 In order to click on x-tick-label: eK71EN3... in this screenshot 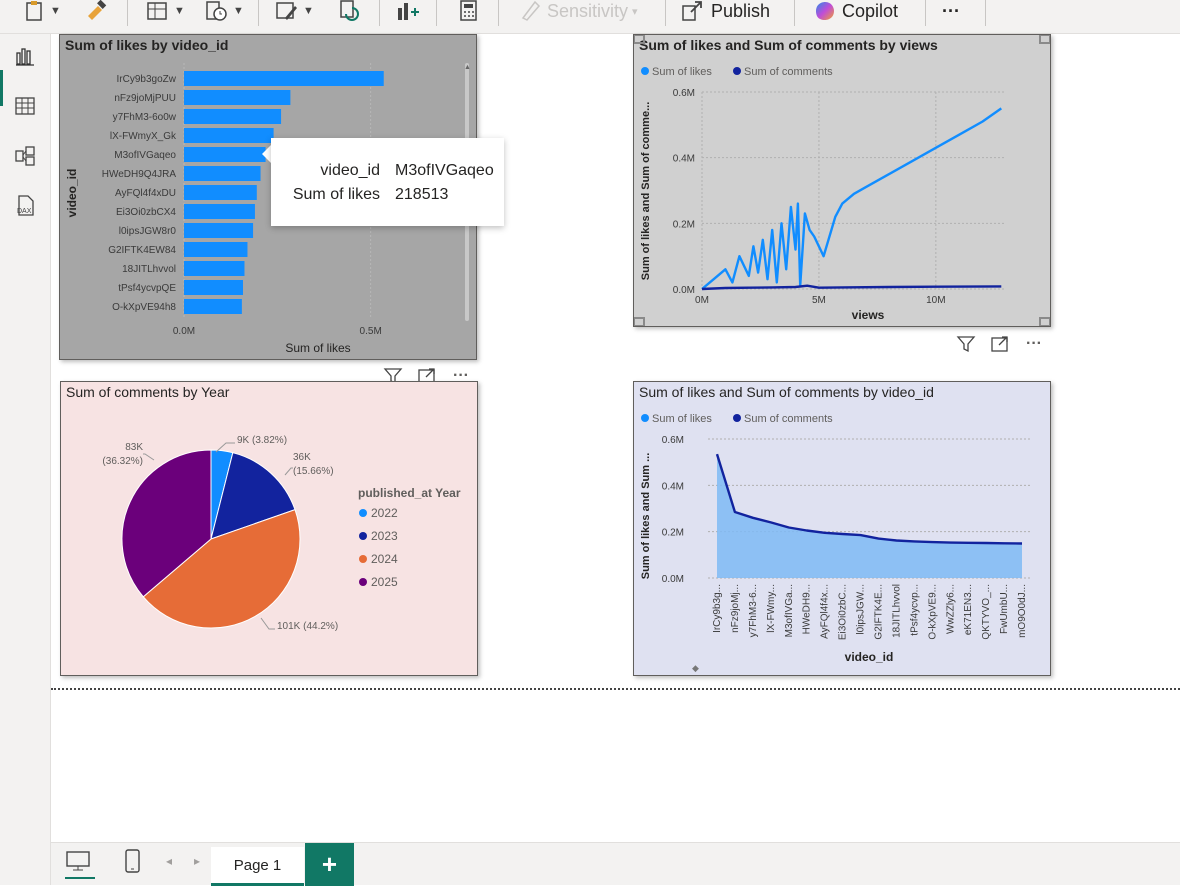, I will do `click(968, 609)`.